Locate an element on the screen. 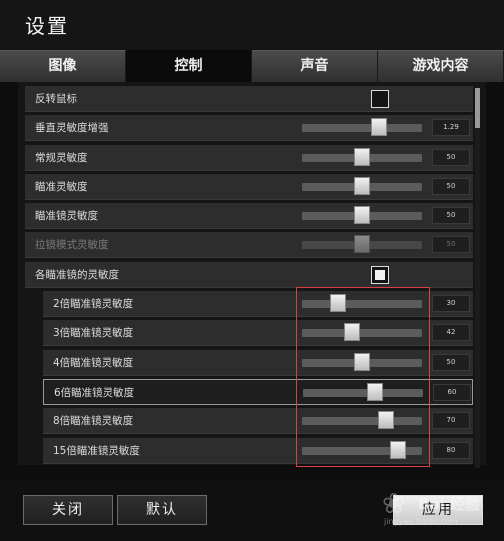 The height and width of the screenshot is (541, 504). window-title: 设置 is located at coordinates (47, 26).